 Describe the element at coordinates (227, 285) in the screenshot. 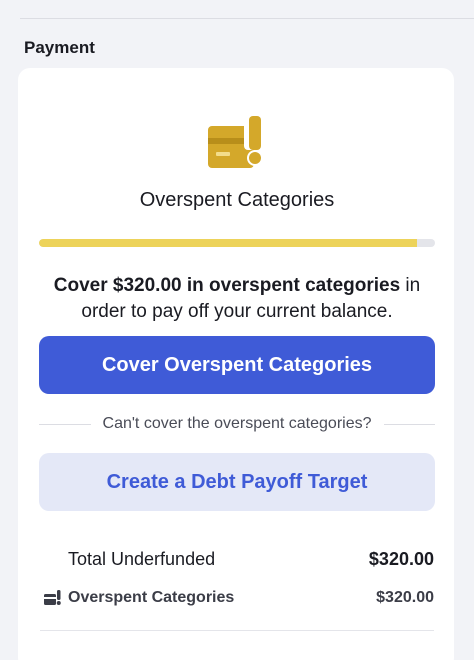

I see `cover-message-amount: Cover $320.00 in overspent categories` at that location.